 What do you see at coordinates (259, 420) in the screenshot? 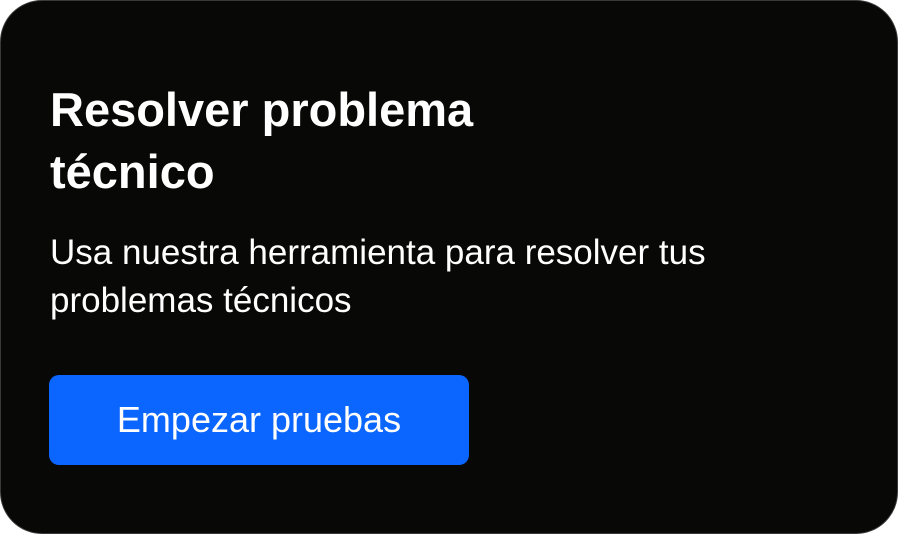
I see `start-tests-button: Empezar pruebas` at bounding box center [259, 420].